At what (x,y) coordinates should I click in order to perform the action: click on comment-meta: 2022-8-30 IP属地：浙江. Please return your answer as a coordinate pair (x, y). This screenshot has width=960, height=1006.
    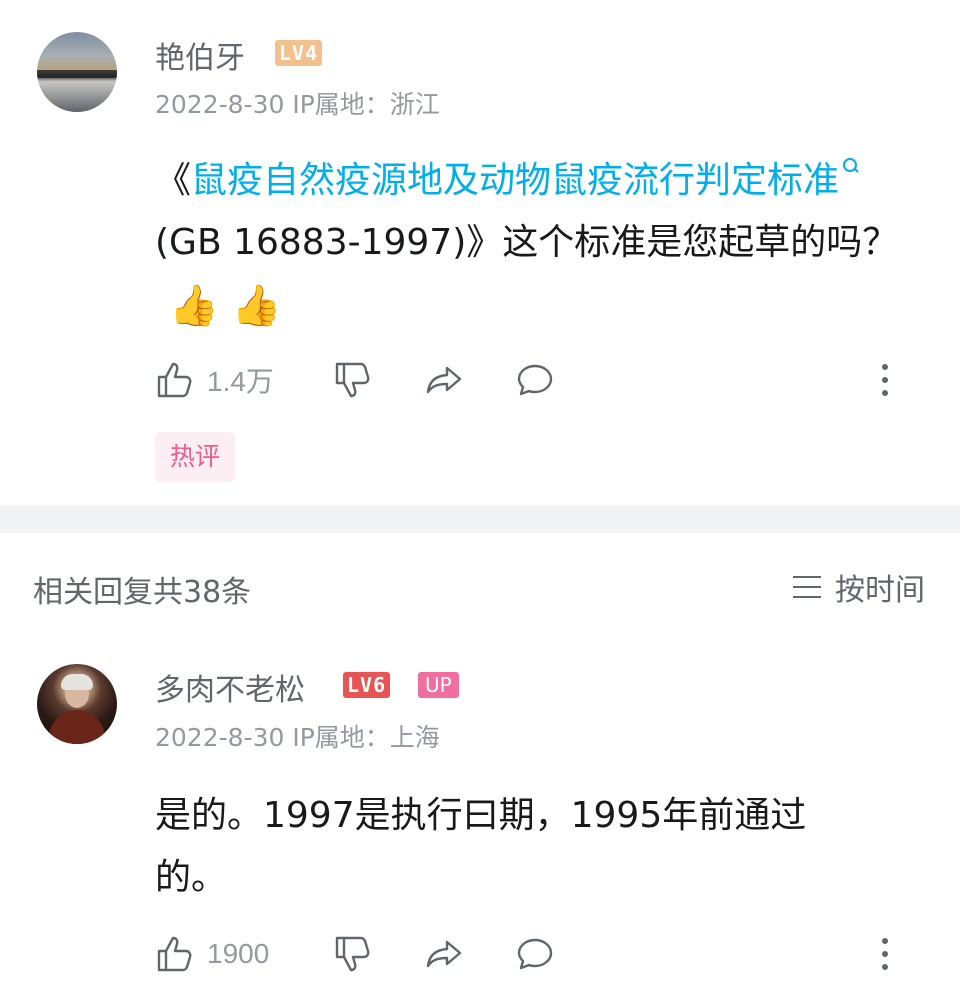
    Looking at the image, I should click on (297, 103).